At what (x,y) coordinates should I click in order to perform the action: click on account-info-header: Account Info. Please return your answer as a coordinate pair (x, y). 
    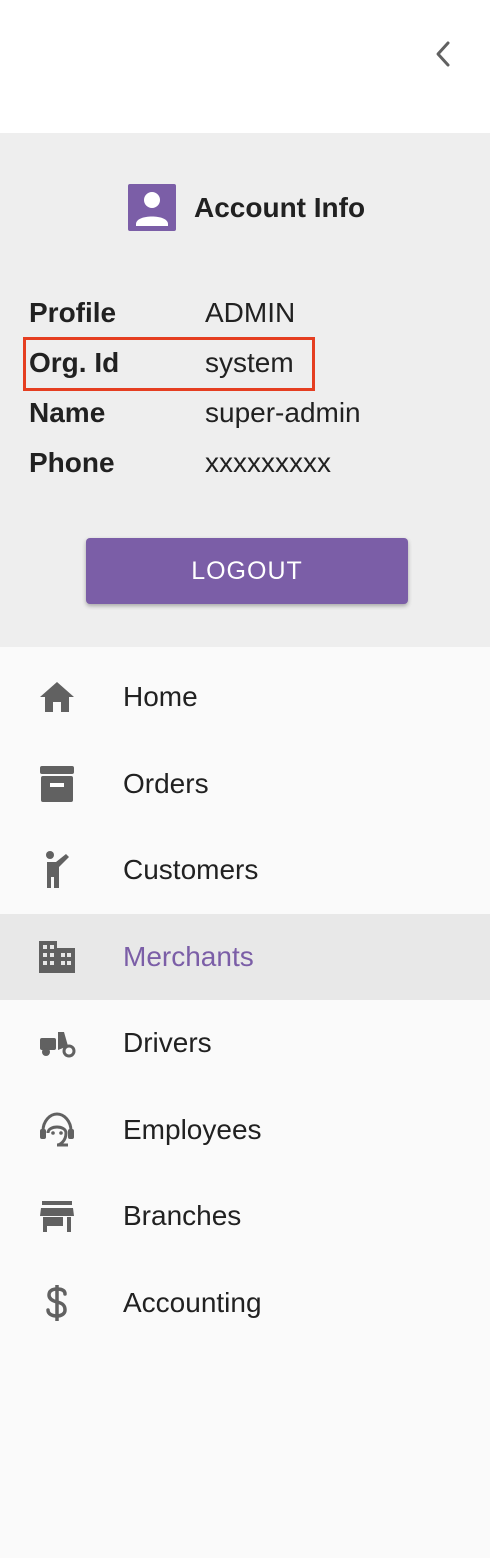
    Looking at the image, I should click on (246, 207).